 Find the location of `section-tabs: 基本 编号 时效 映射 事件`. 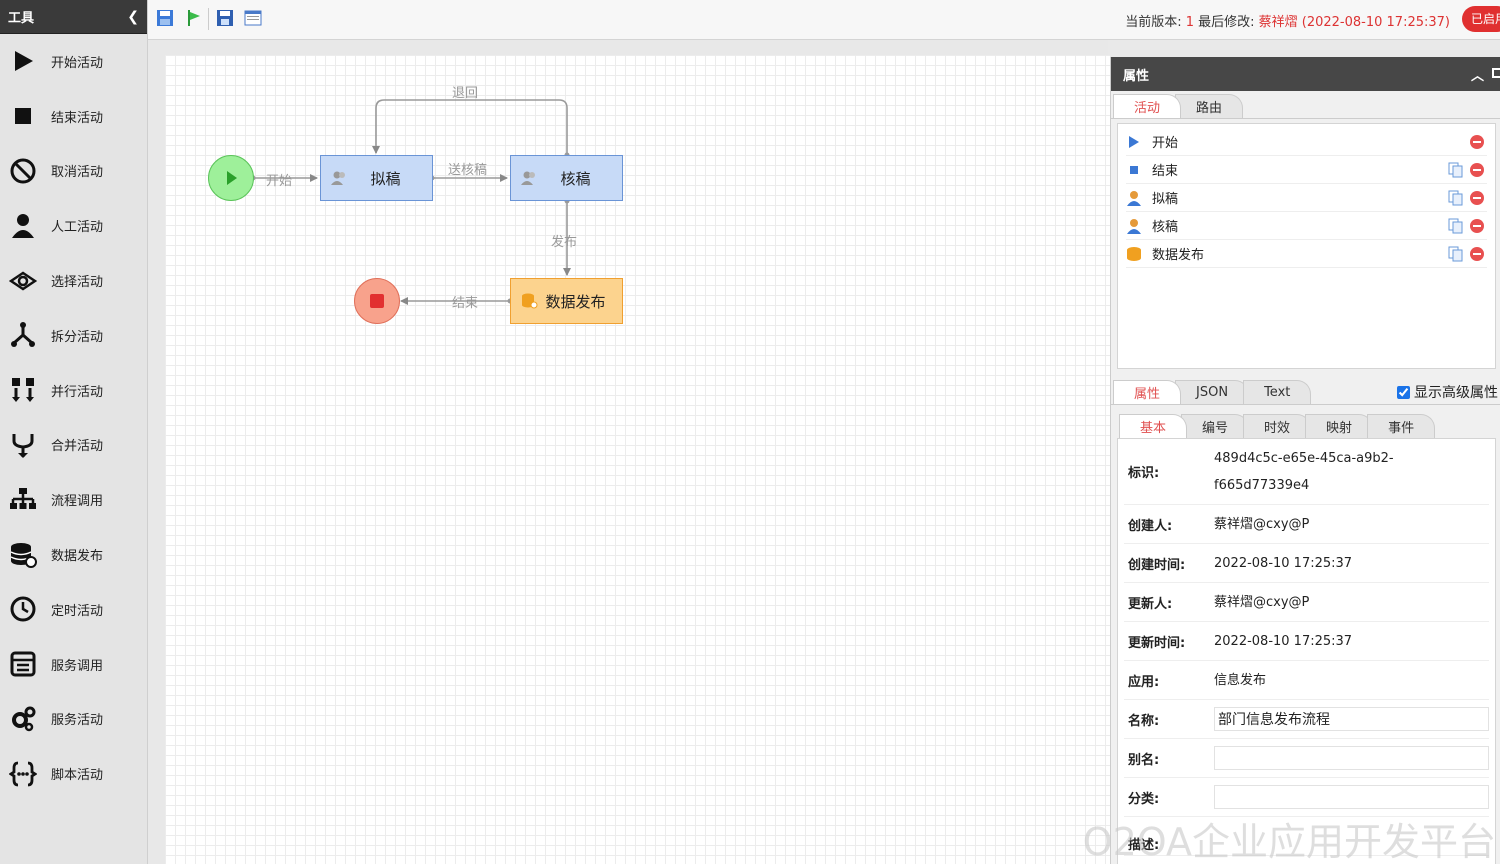

section-tabs: 基本 编号 时效 映射 事件 is located at coordinates (1306, 425).